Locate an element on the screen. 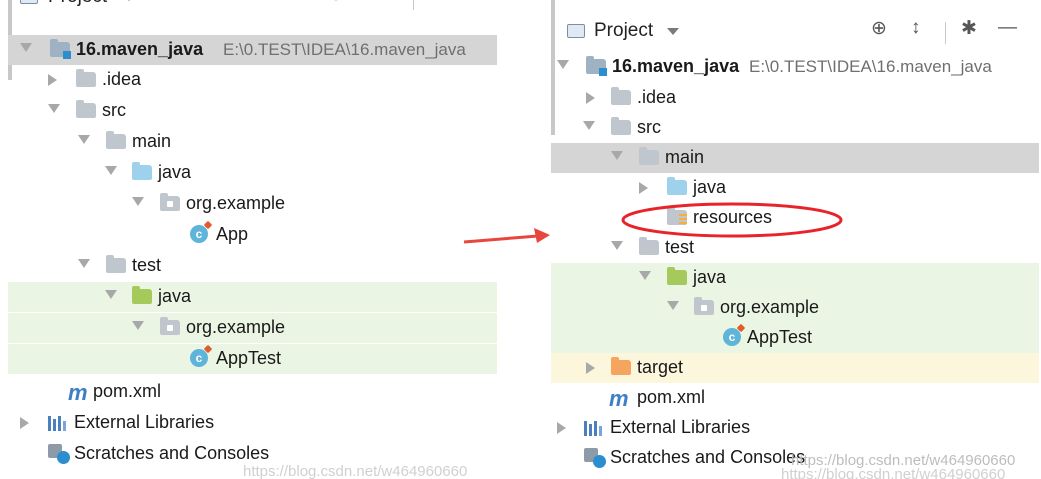 This screenshot has height=479, width=1041. tree-node-test: test is located at coordinates (252, 266).